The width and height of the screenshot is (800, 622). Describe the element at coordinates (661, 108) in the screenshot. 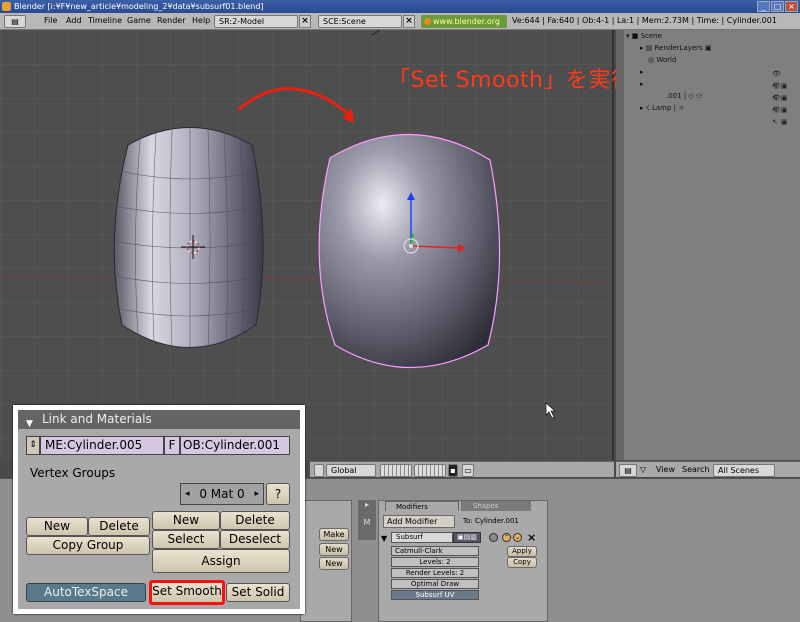

I see `outliner-label: Lamp` at that location.